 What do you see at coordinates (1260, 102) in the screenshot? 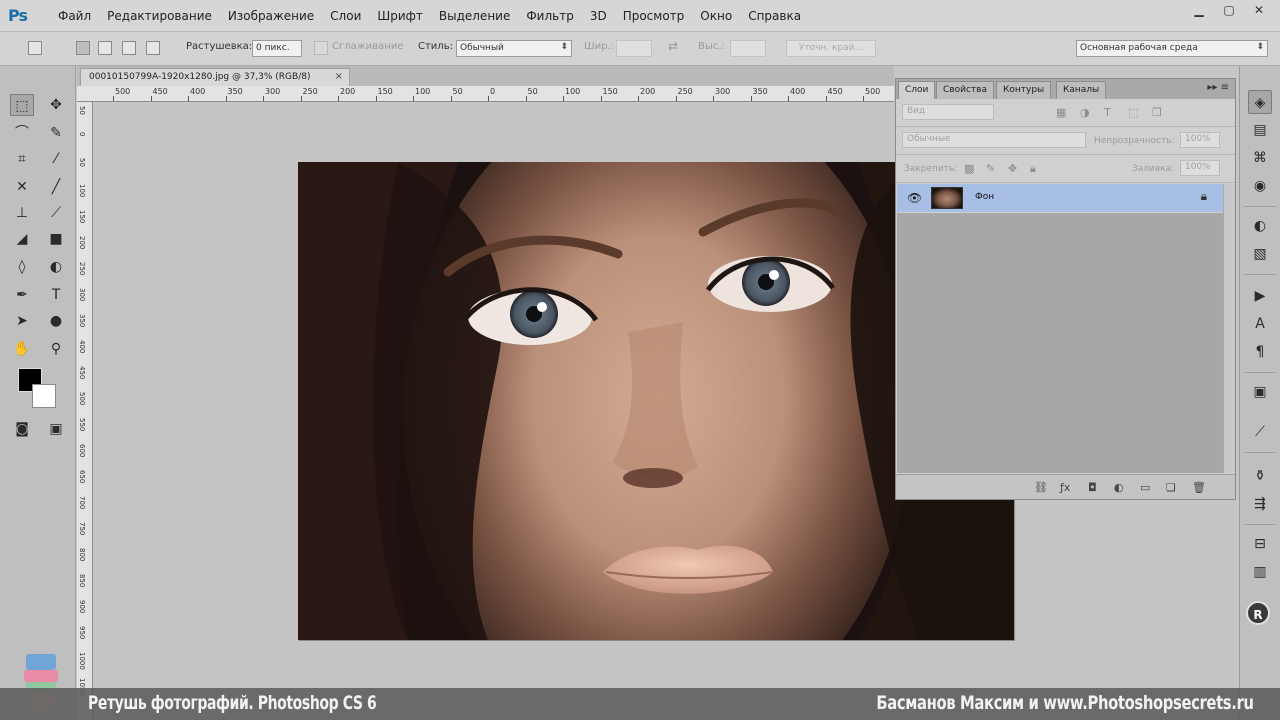
I see `layers-dock-icon: ◈` at bounding box center [1260, 102].